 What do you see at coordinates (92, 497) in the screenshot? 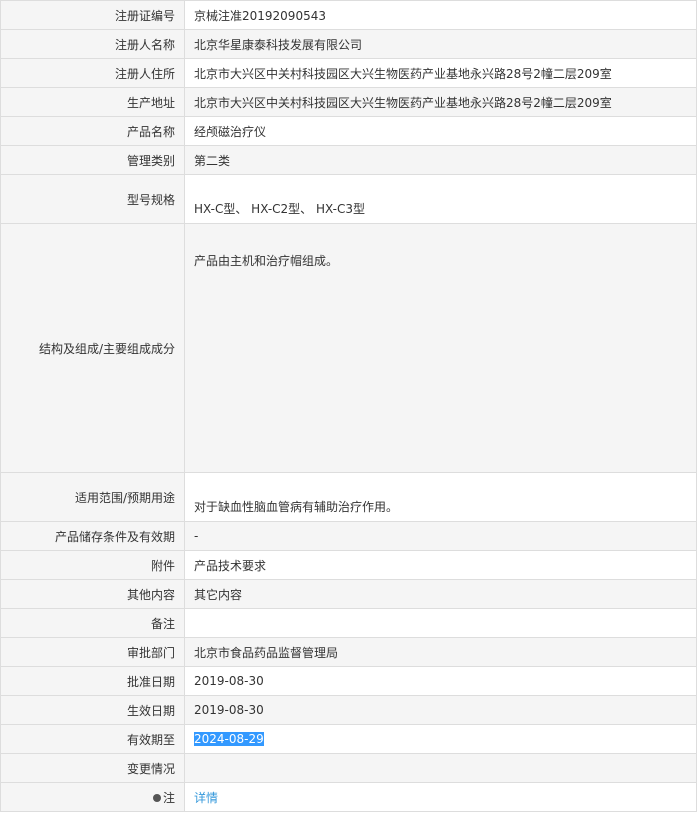
I see `field-label: 适用范围/预期用途` at bounding box center [92, 497].